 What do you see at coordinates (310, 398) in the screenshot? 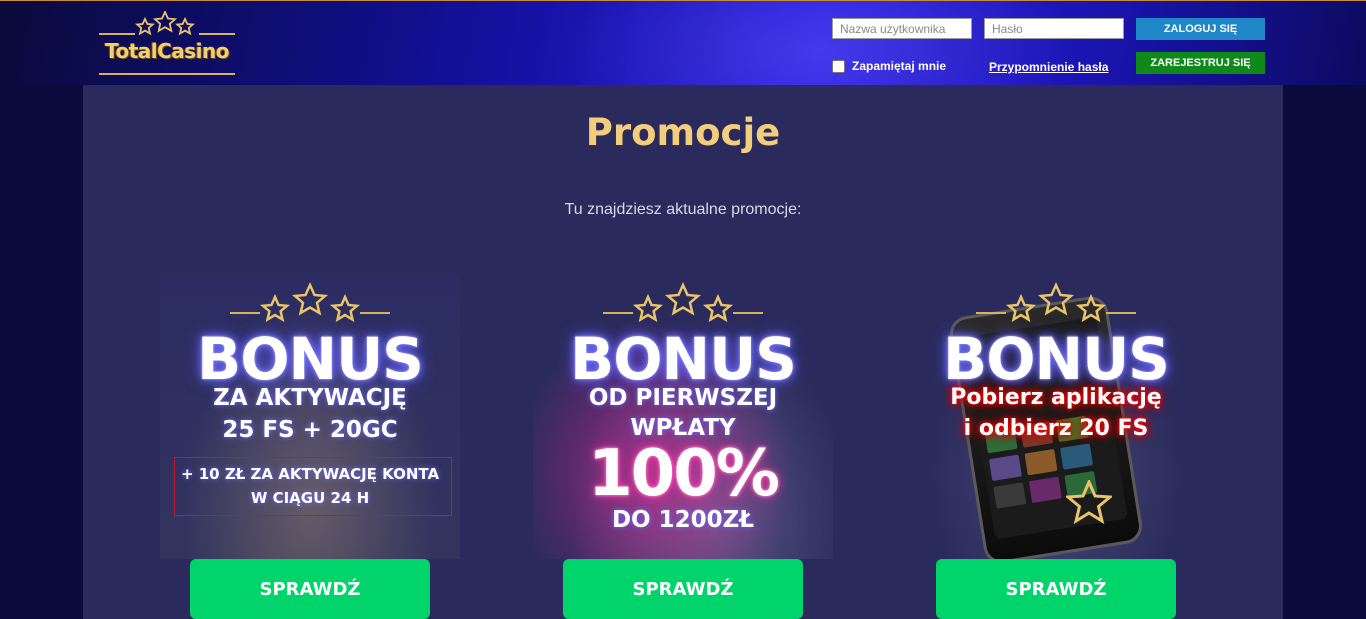
I see `promo-line-1: ZA AKTYWACJĘ` at bounding box center [310, 398].